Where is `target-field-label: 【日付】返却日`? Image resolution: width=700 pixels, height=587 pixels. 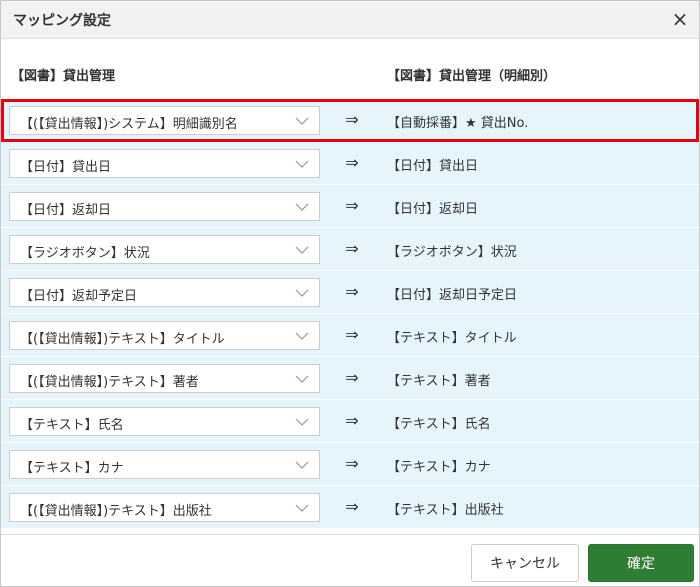 target-field-label: 【日付】返却日 is located at coordinates (433, 209).